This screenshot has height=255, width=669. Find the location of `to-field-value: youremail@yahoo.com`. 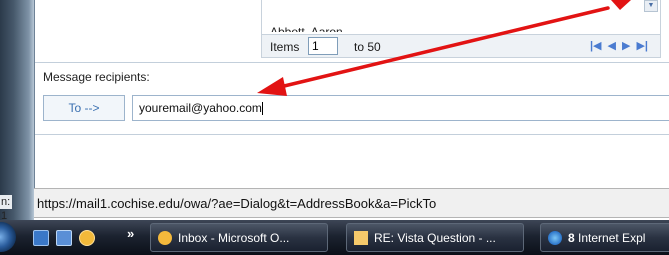

to-field-value: youremail@yahoo.com is located at coordinates (200, 108).